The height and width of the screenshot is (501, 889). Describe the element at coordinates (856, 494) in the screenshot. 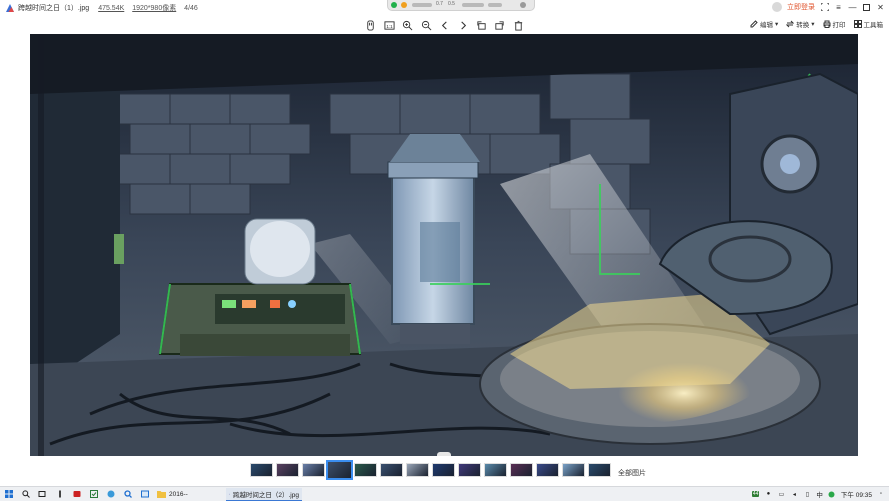

I see `clock: 下午 09:35` at that location.